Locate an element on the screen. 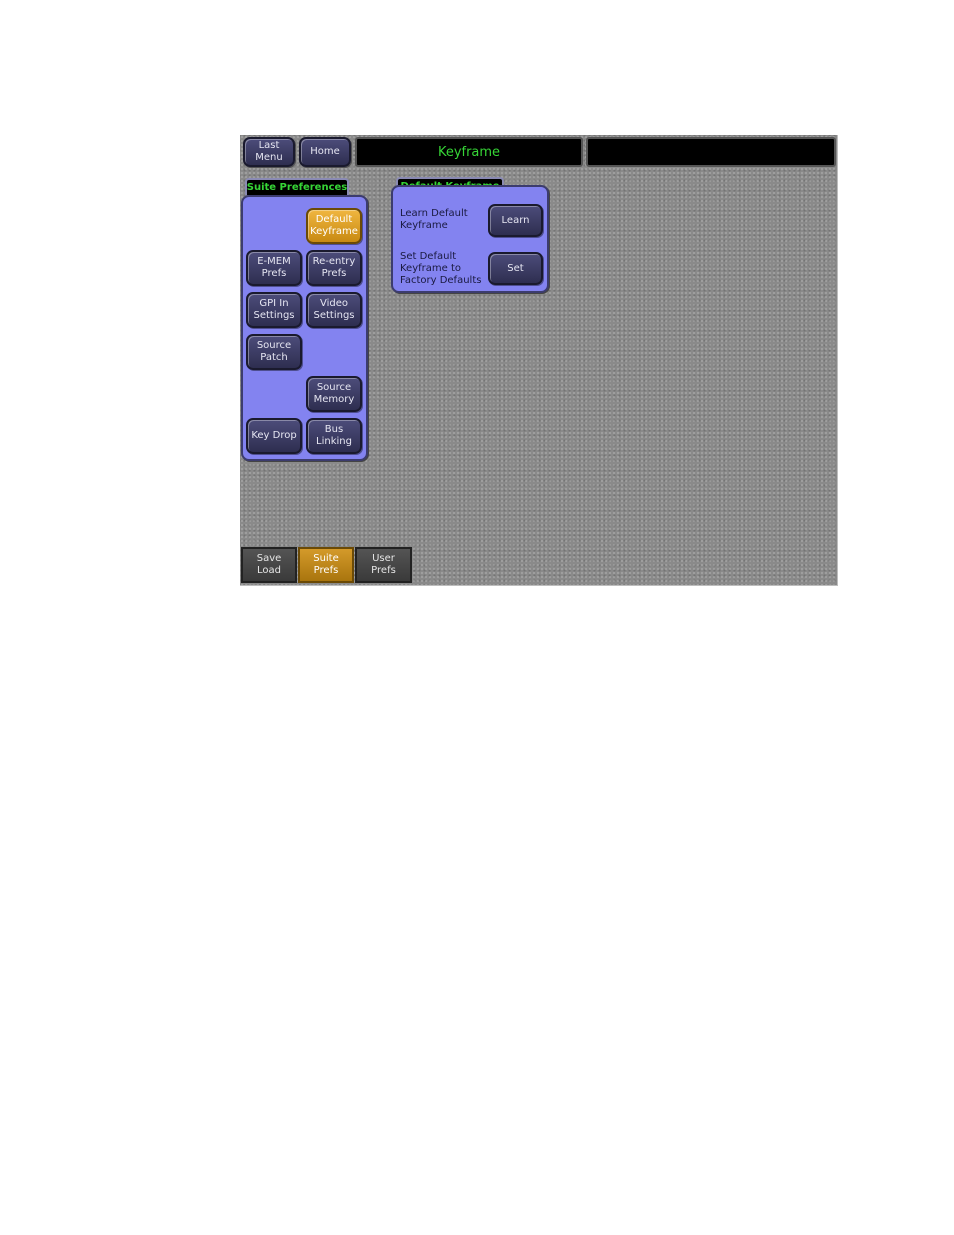  default-keyframe-button: Default Keyframe is located at coordinates (334, 226).